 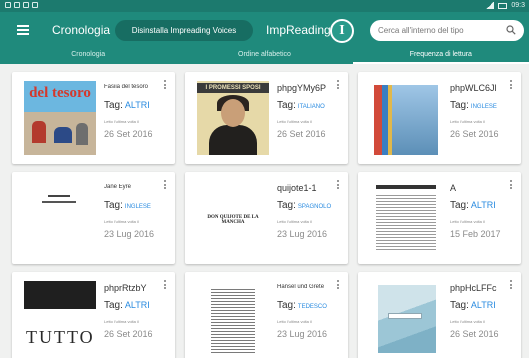 I want to click on tag-value: SPAGNOLO, so click(x=314, y=207).